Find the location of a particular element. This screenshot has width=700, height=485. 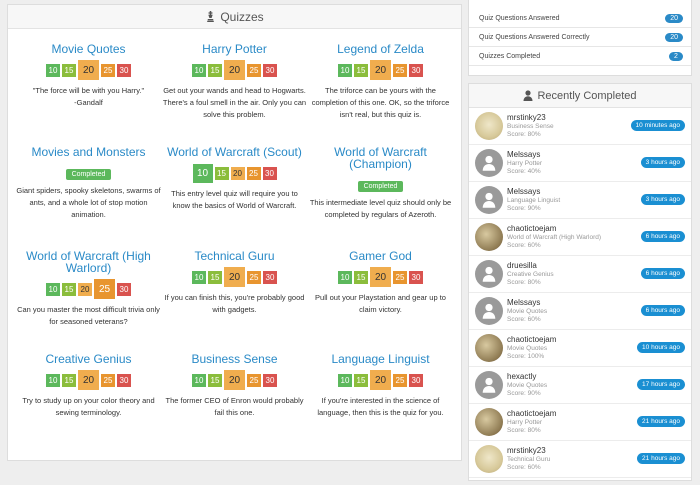

recent-username: hexactly is located at coordinates (527, 377).